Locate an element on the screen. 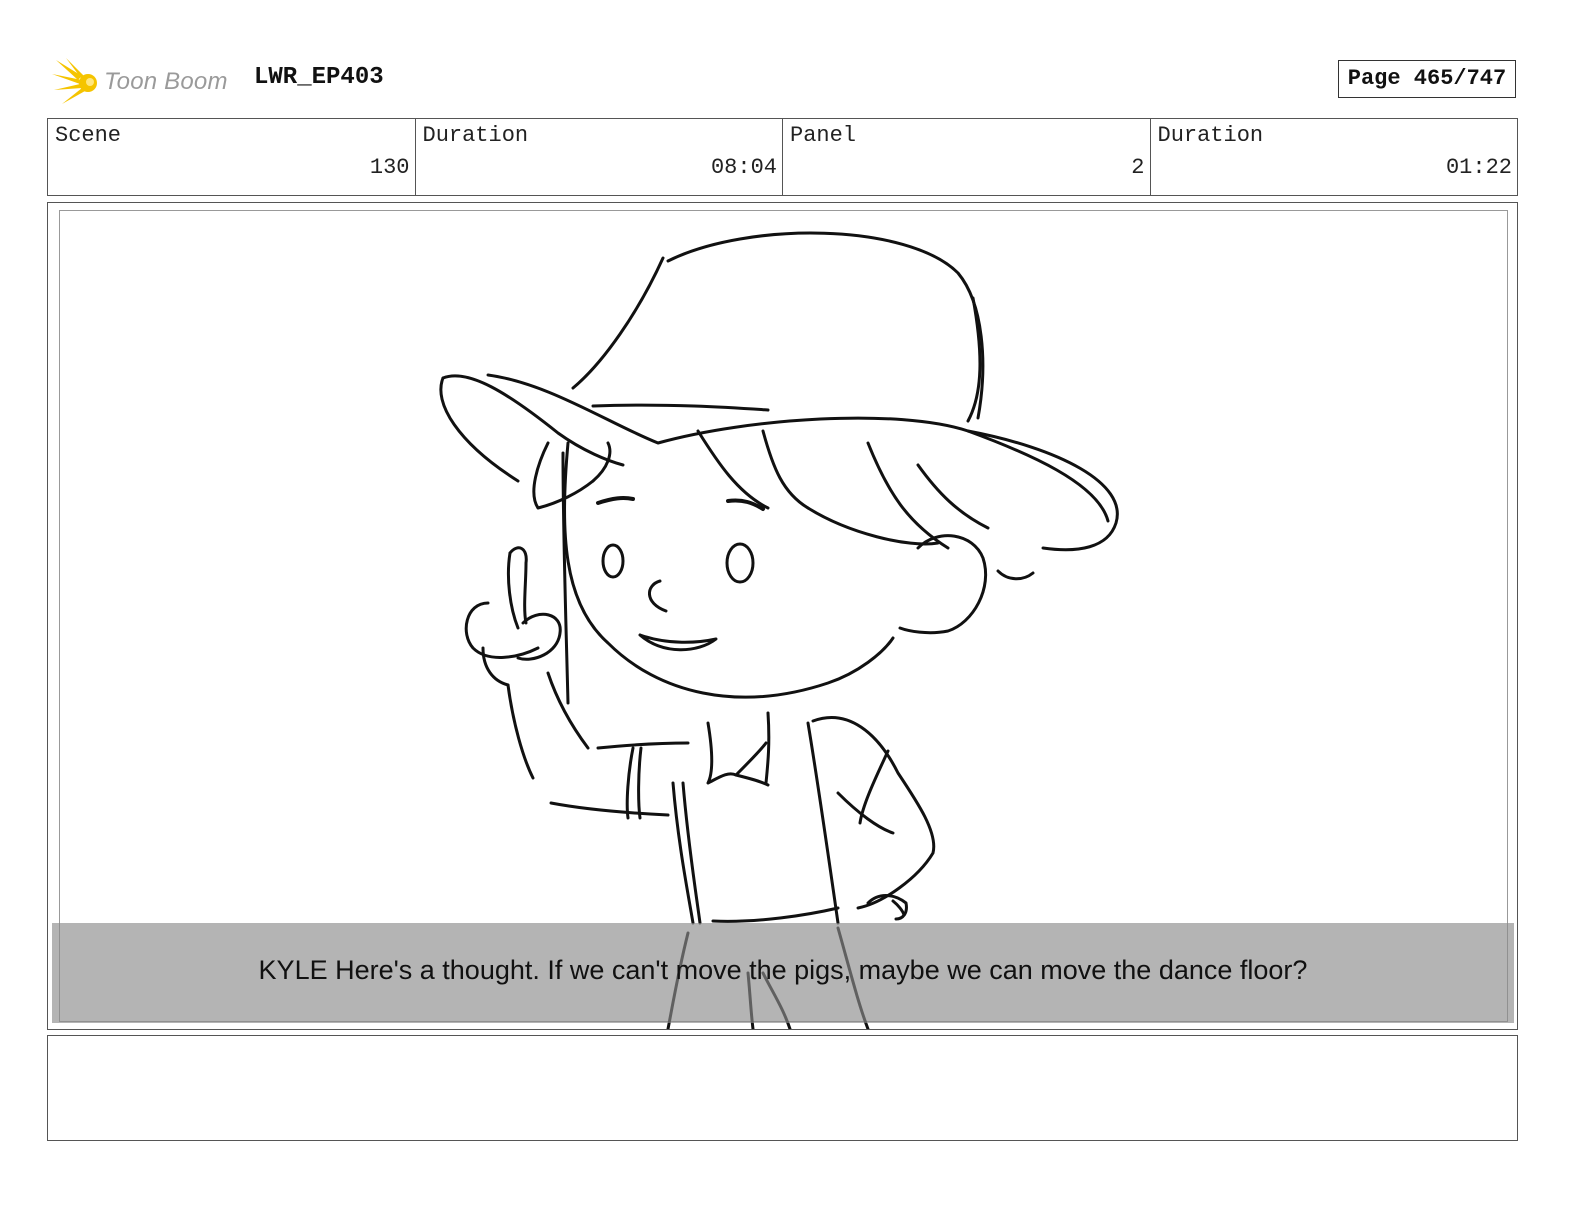 This screenshot has height=1224, width=1584. sunburst-logo-icon is located at coordinates (74, 81).